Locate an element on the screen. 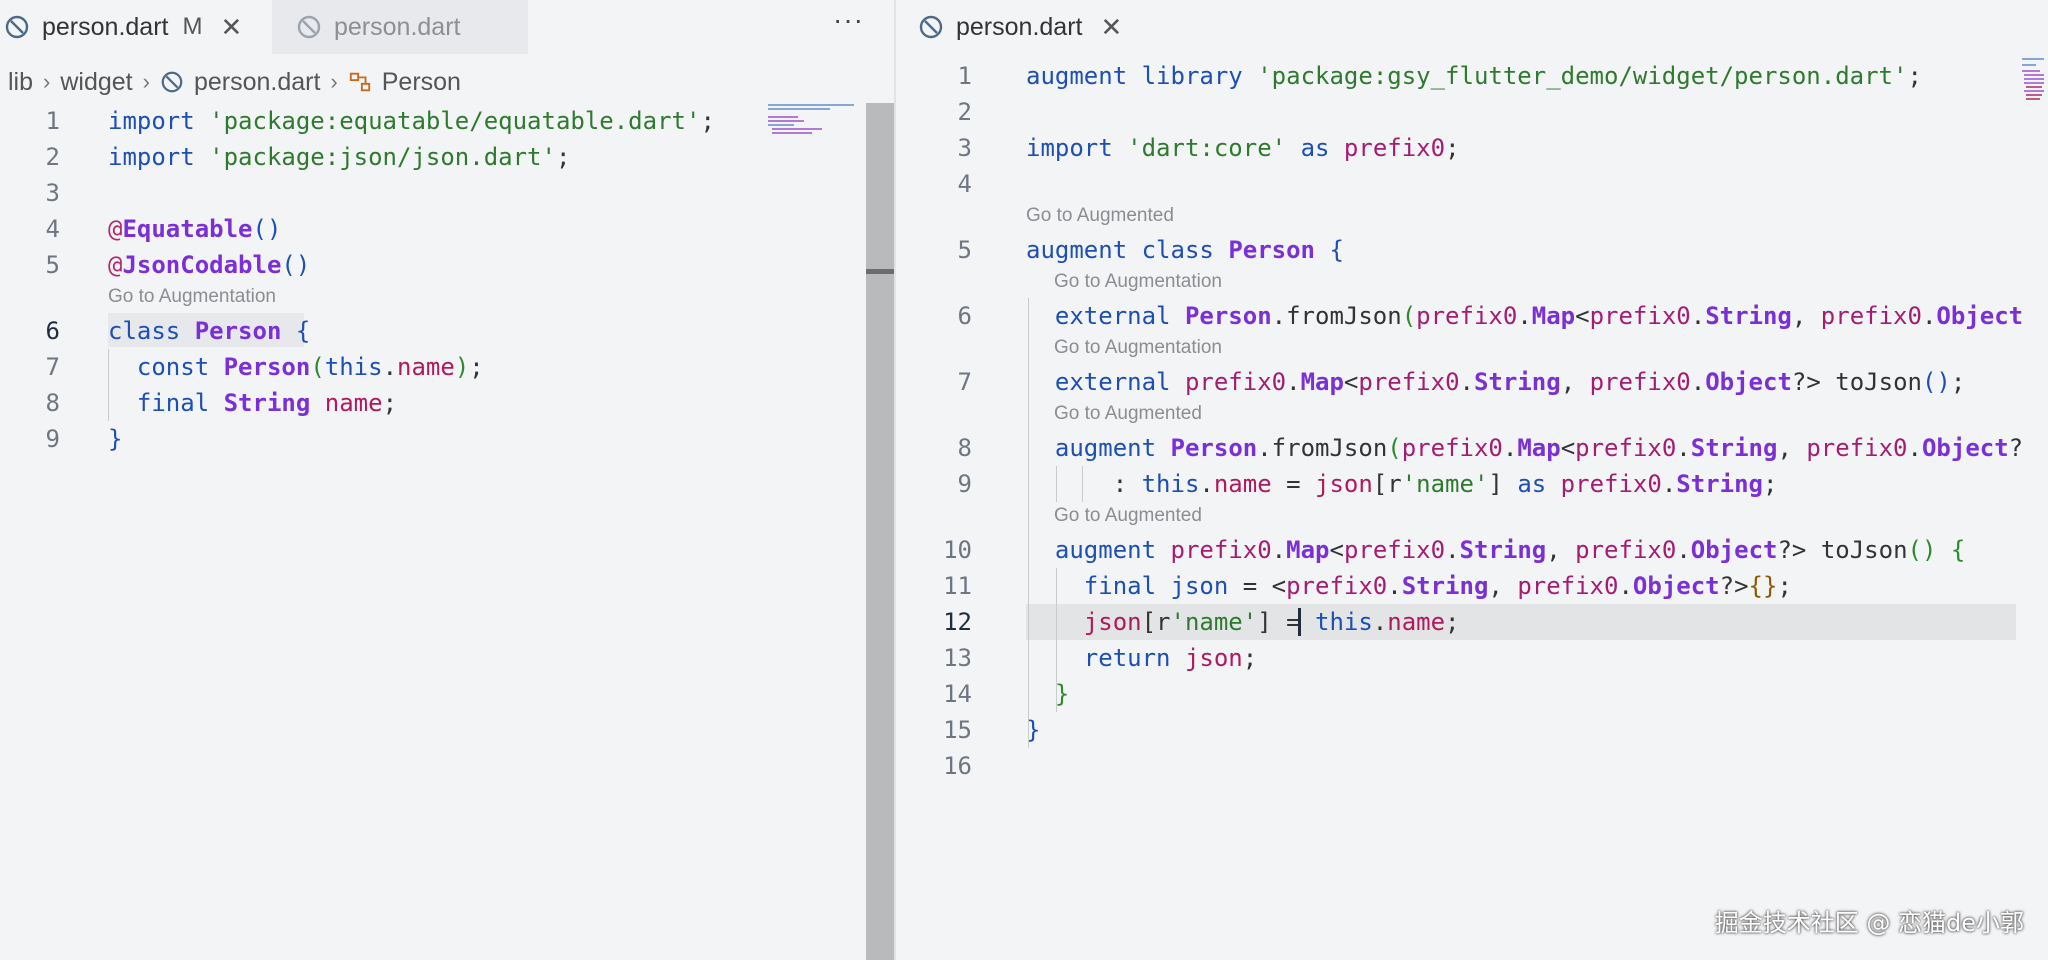 This screenshot has width=2048, height=960. code-token: Map is located at coordinates (1322, 382).